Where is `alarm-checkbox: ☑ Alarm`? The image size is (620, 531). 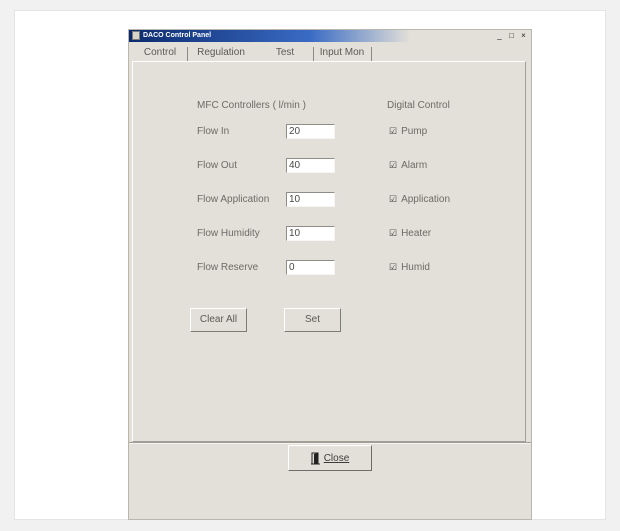
alarm-checkbox: ☑ Alarm is located at coordinates (408, 165).